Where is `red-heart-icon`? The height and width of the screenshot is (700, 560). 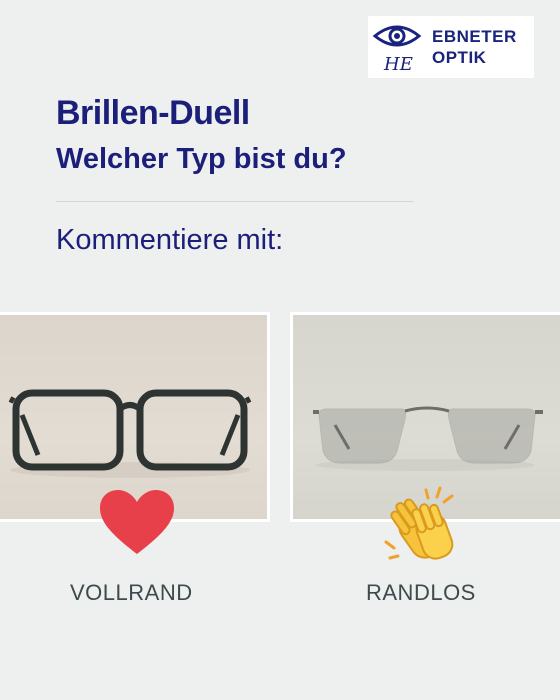 red-heart-icon is located at coordinates (137, 522).